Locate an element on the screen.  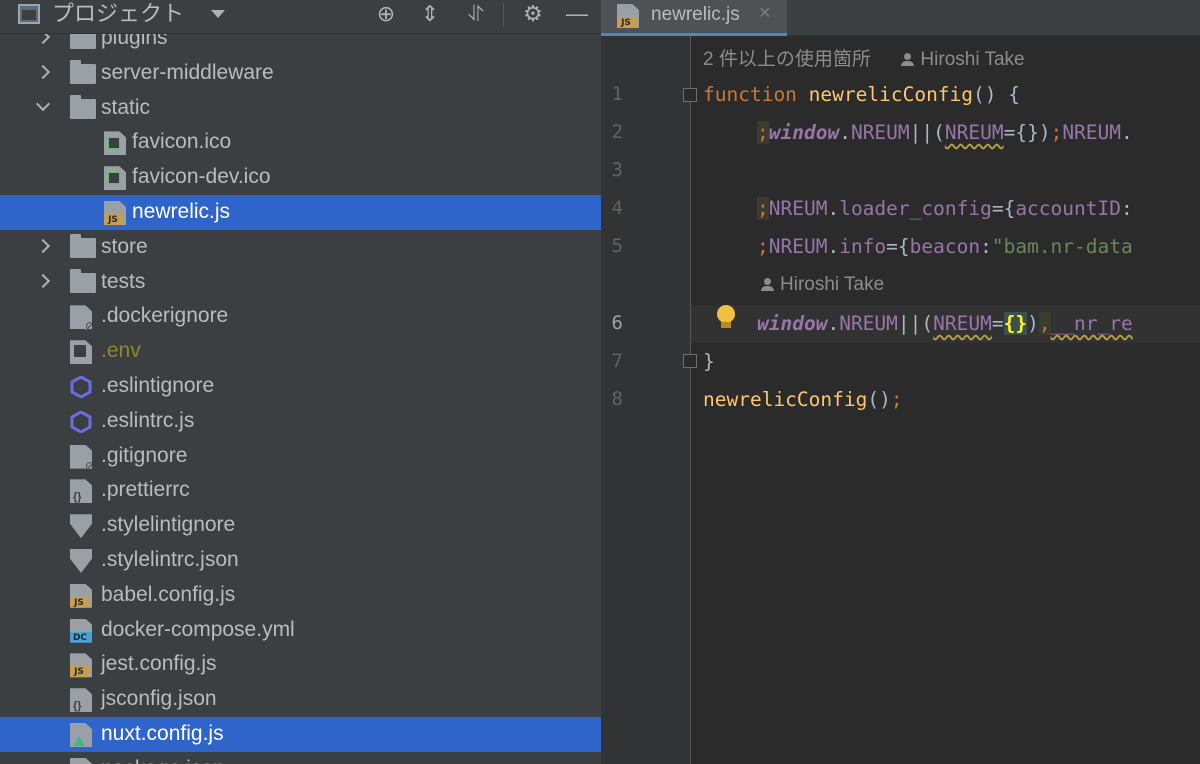
usage-hint: 2 件以上の使用箇所 Hiroshi Take is located at coordinates (864, 57).